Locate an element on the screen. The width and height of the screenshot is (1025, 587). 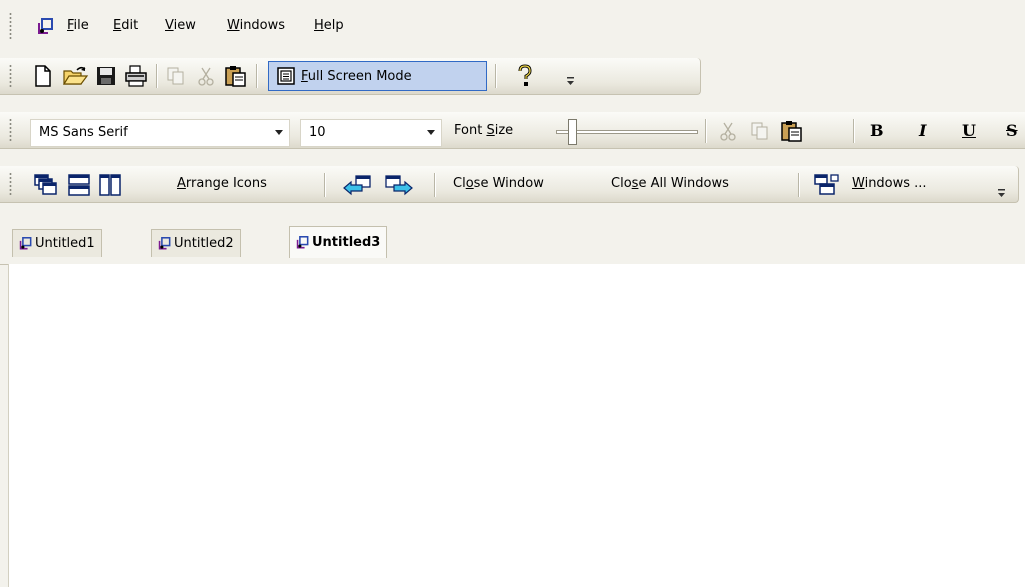
previous-window-icon is located at coordinates (357, 185).